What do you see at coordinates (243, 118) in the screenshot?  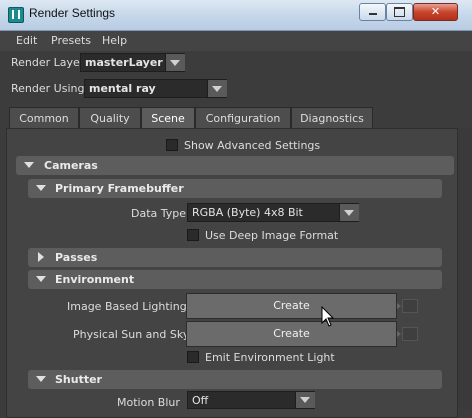 I see `tab-configuration: Configuration` at bounding box center [243, 118].